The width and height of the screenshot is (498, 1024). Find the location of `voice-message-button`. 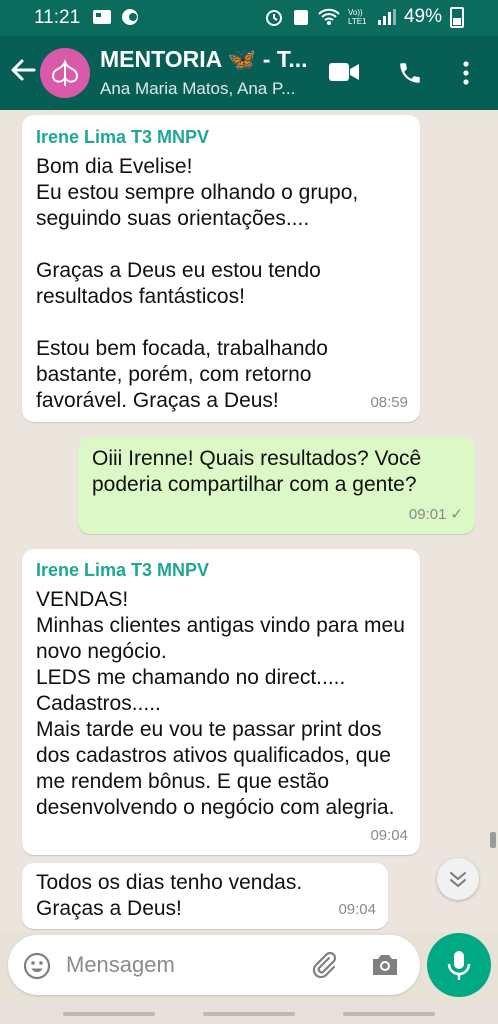

voice-message-button is located at coordinates (459, 965).